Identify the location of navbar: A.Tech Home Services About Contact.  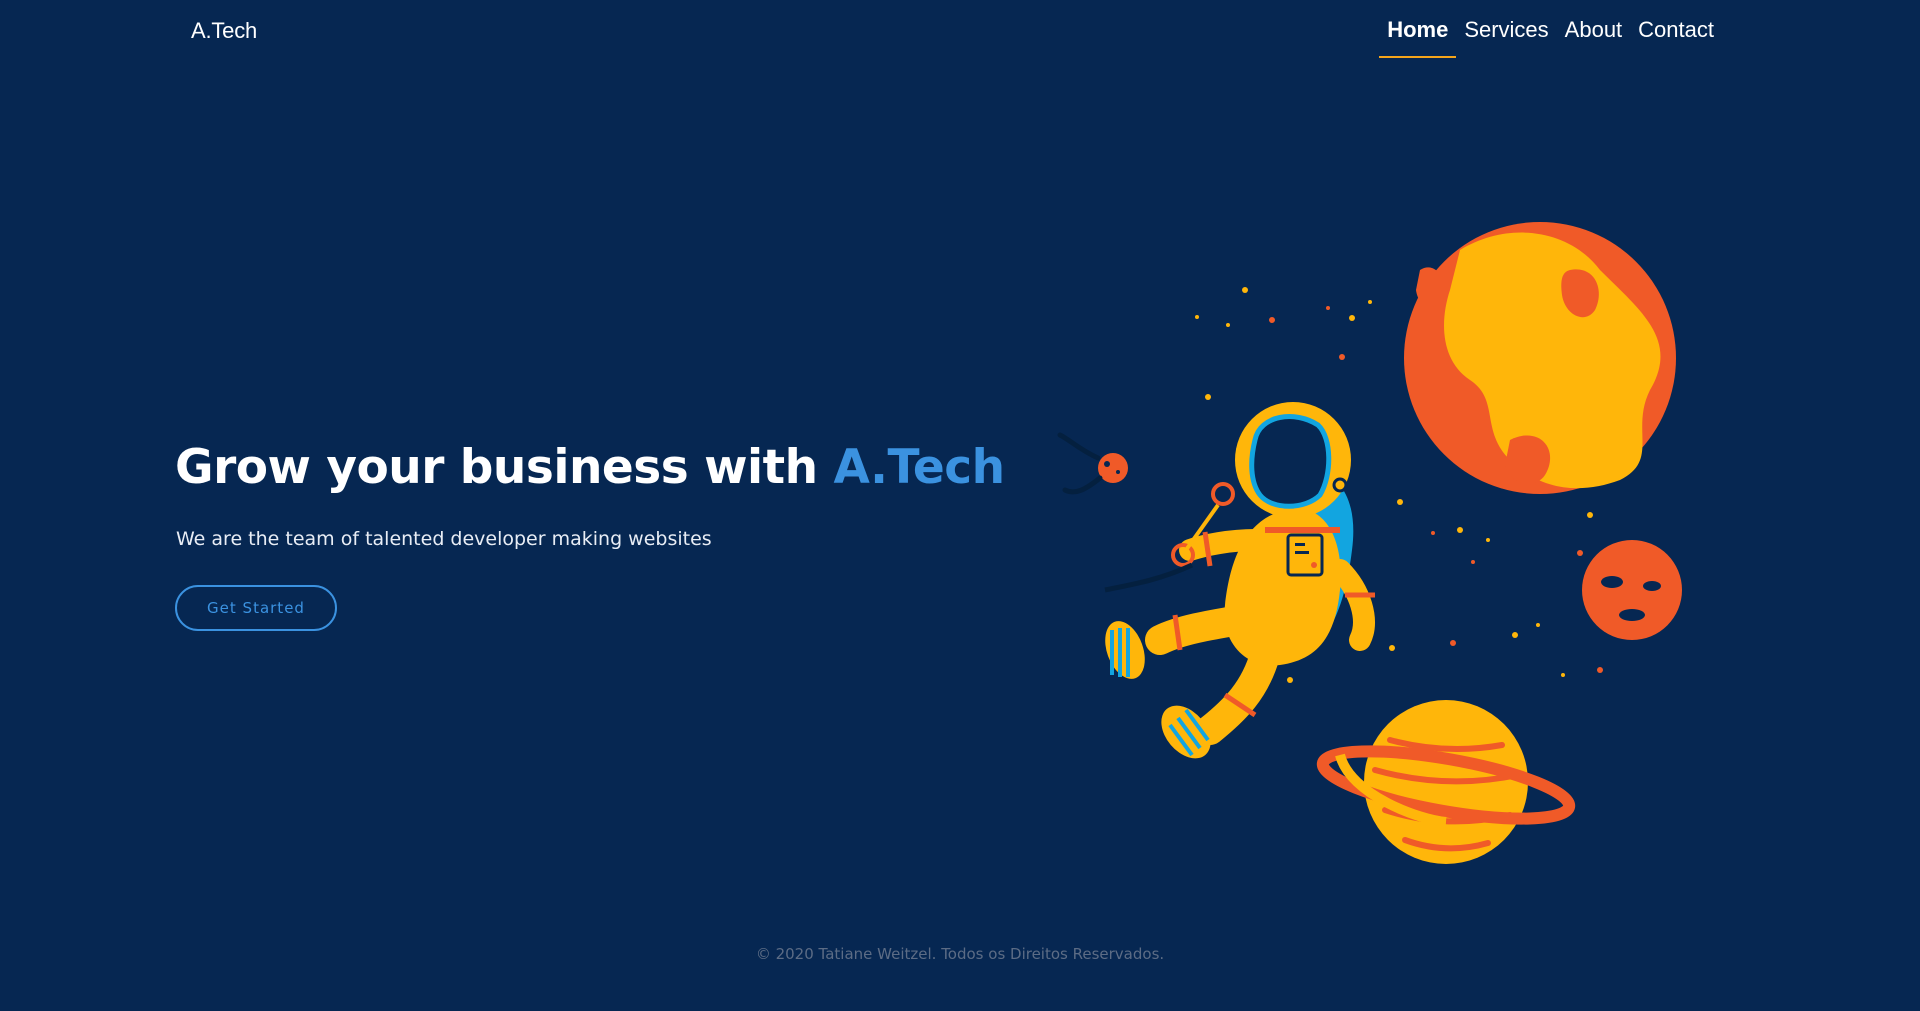
(960, 35).